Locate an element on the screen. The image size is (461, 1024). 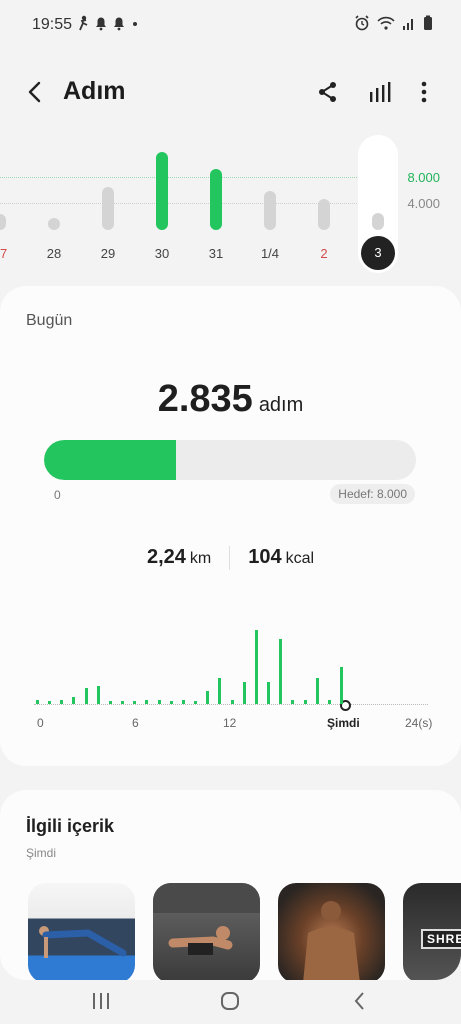
day-label-0: 27 is located at coordinates (10, 253).